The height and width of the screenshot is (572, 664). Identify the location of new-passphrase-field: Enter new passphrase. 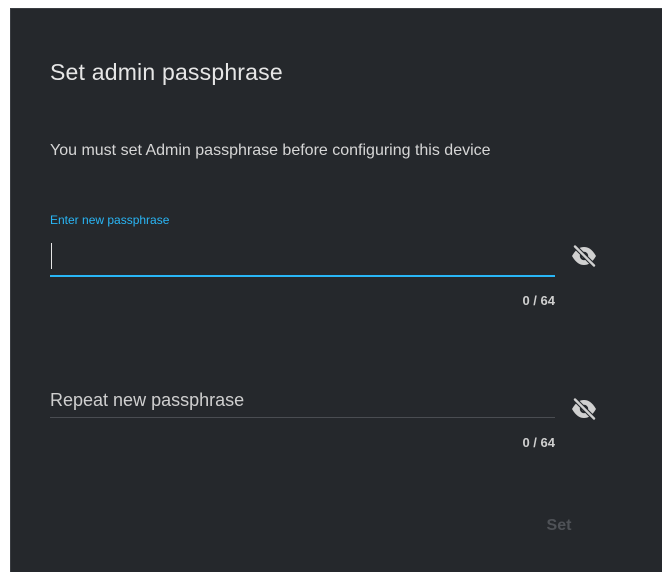
(302, 246).